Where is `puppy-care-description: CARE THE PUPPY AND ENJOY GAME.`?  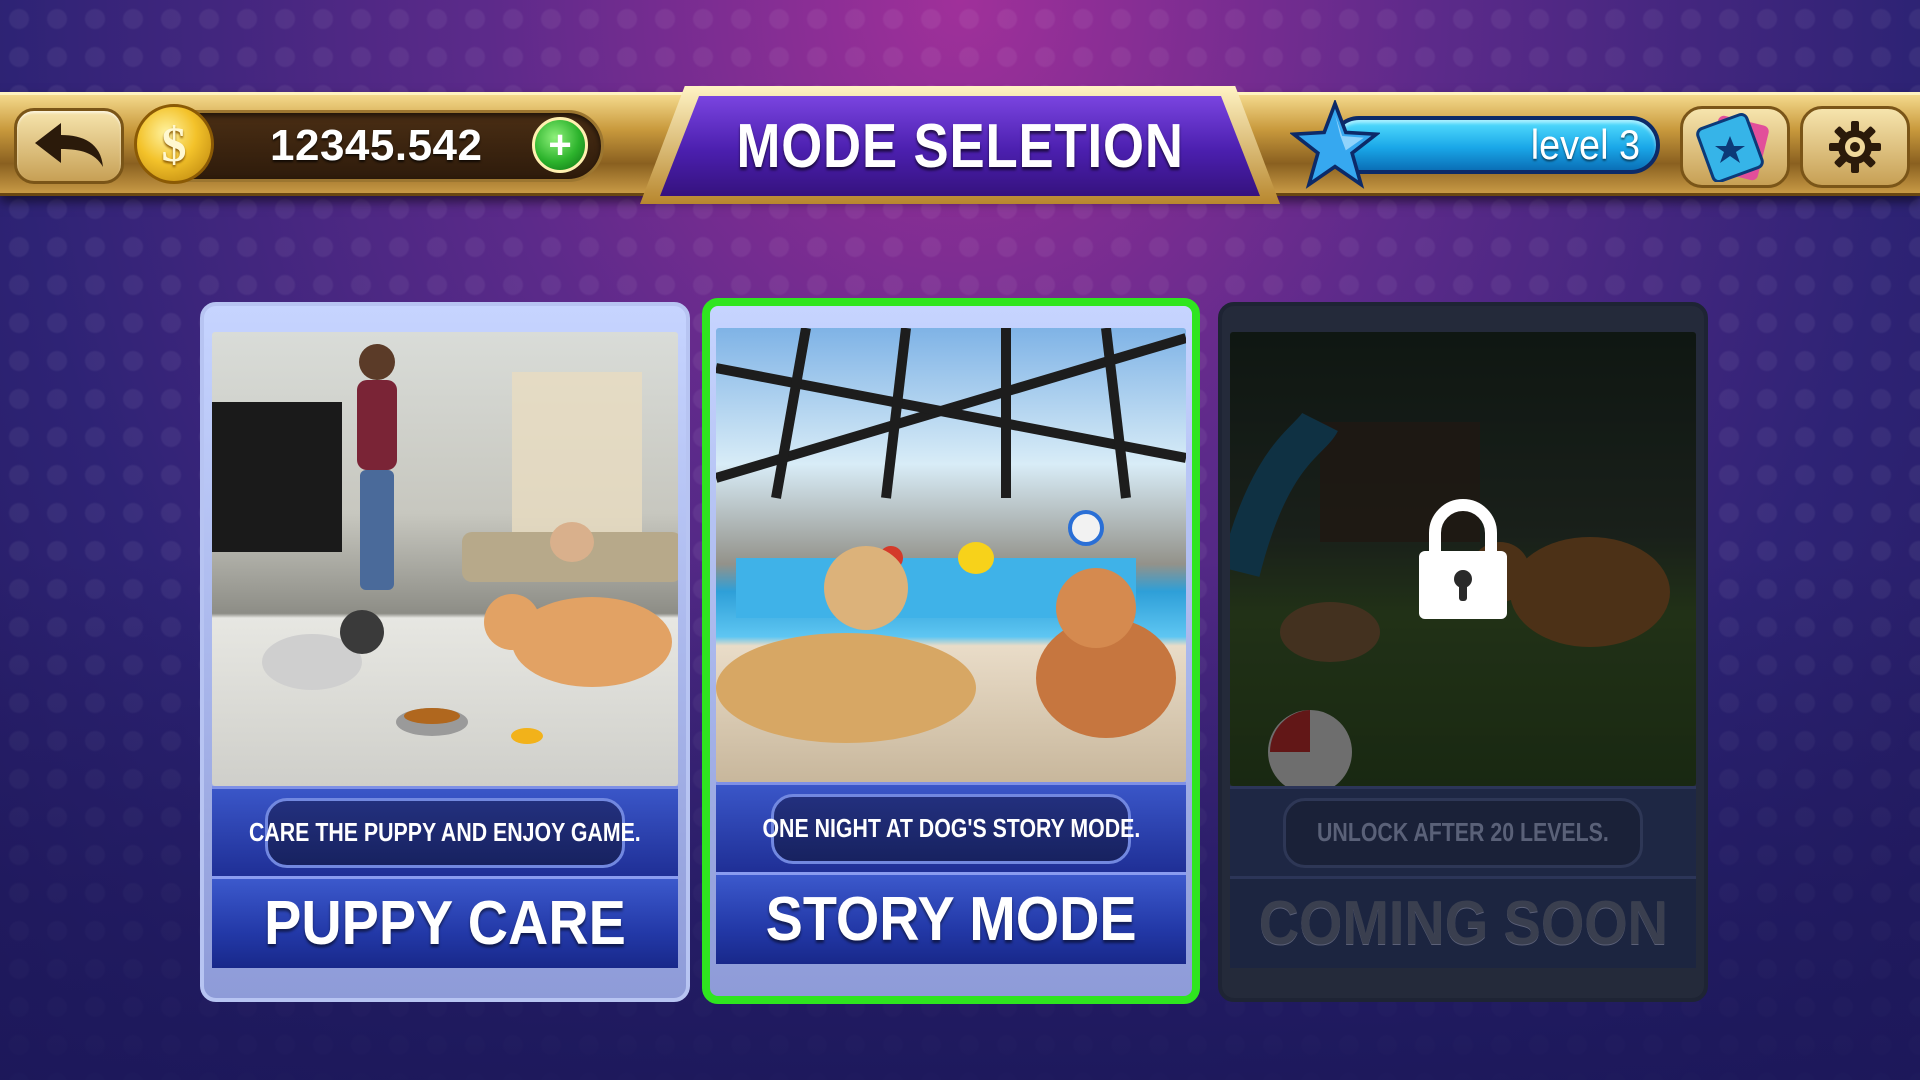 puppy-care-description: CARE THE PUPPY AND ENJOY GAME. is located at coordinates (445, 832).